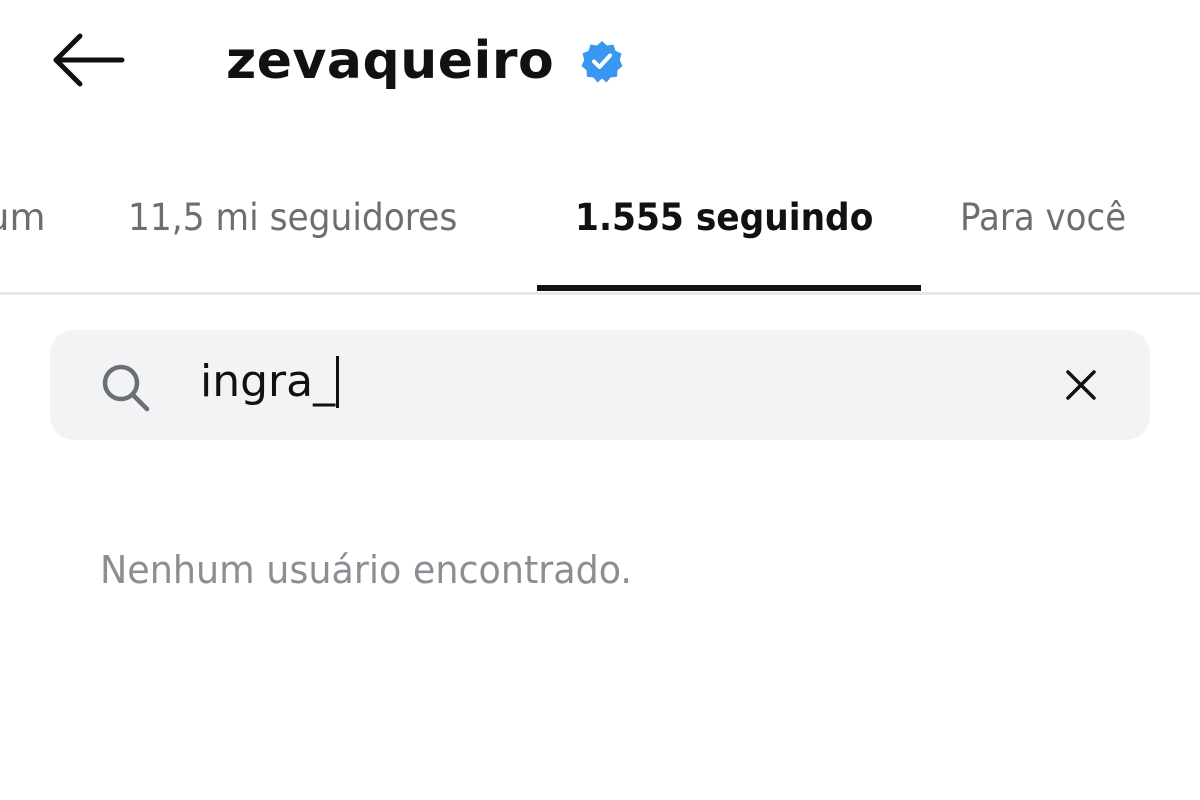  I want to click on search-input: ingra_, so click(270, 382).